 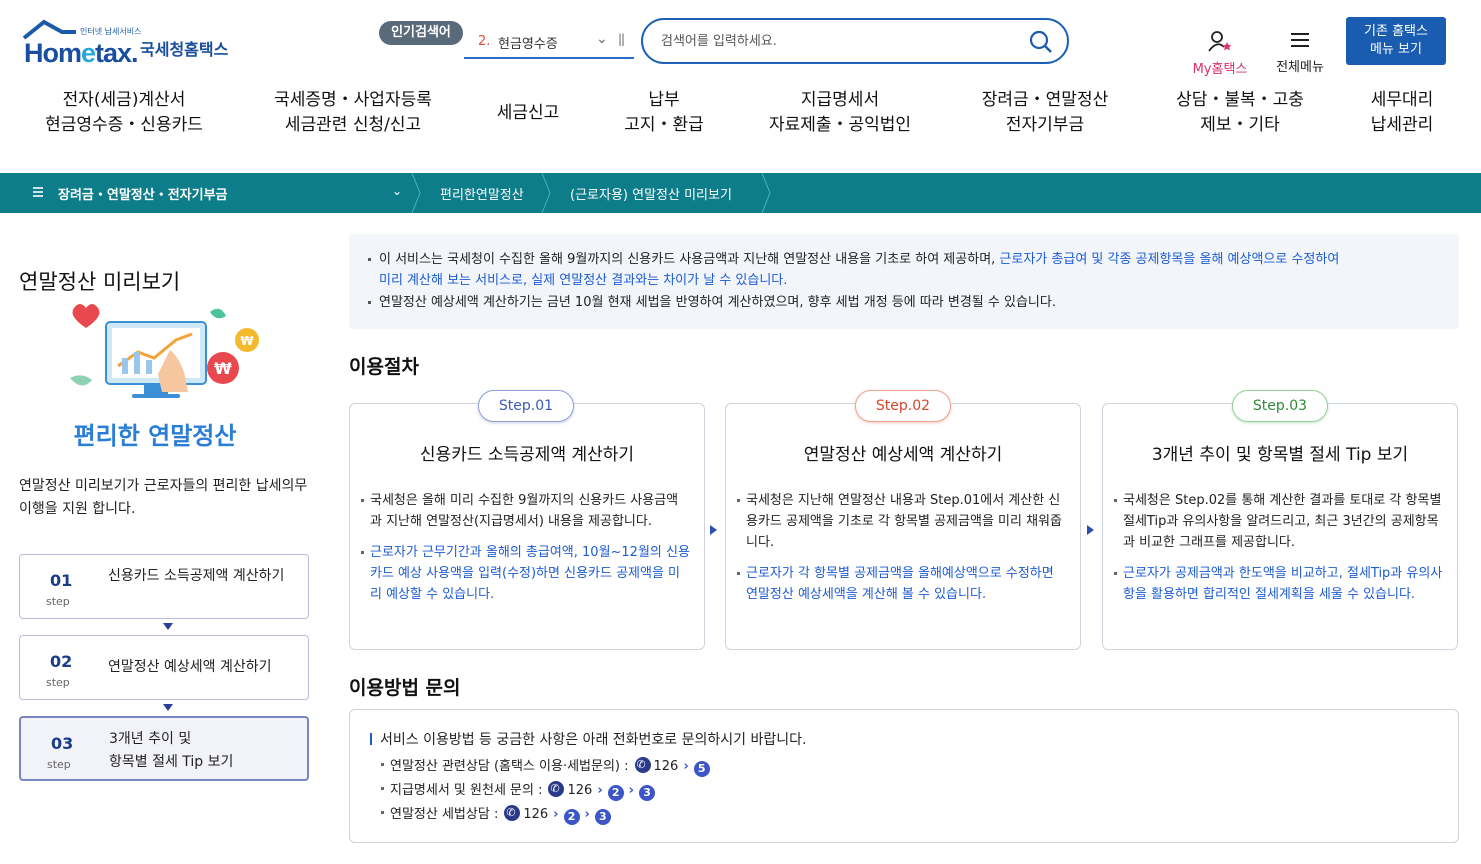 What do you see at coordinates (1300, 40) in the screenshot?
I see `hamburger-icon` at bounding box center [1300, 40].